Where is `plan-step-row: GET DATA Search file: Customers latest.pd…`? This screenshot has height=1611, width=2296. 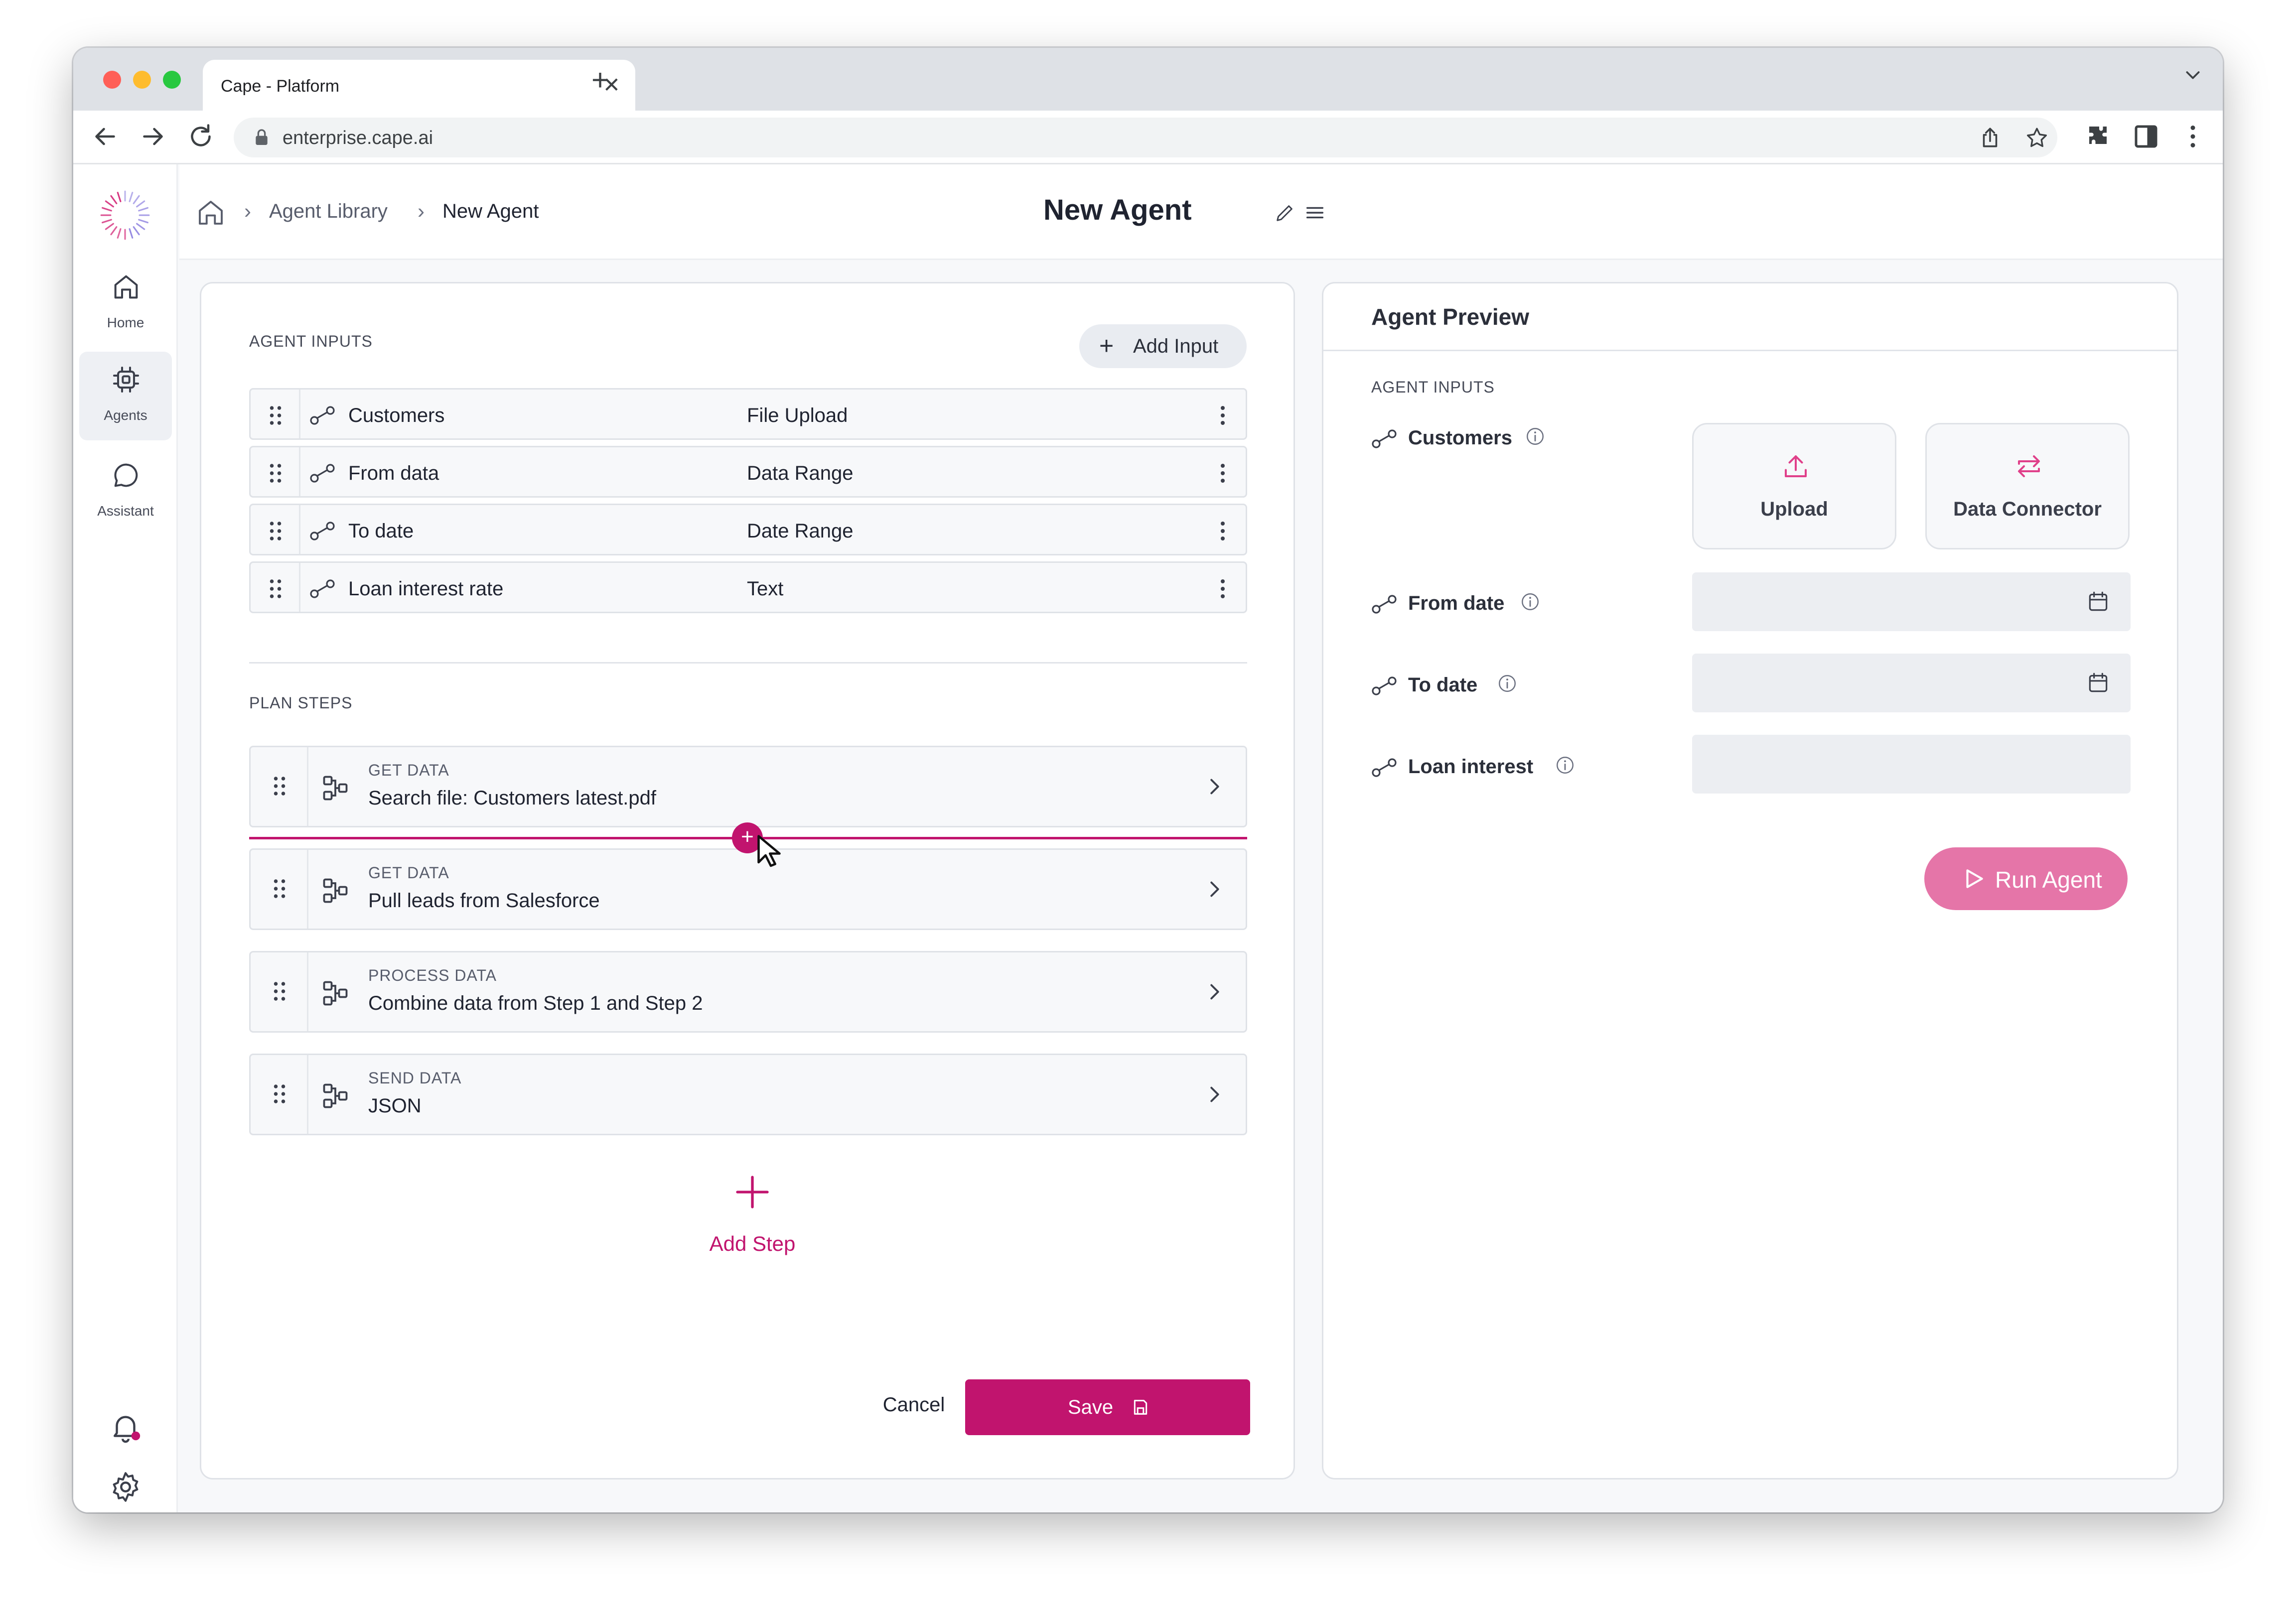 plan-step-row: GET DATA Search file: Customers latest.pd… is located at coordinates (748, 787).